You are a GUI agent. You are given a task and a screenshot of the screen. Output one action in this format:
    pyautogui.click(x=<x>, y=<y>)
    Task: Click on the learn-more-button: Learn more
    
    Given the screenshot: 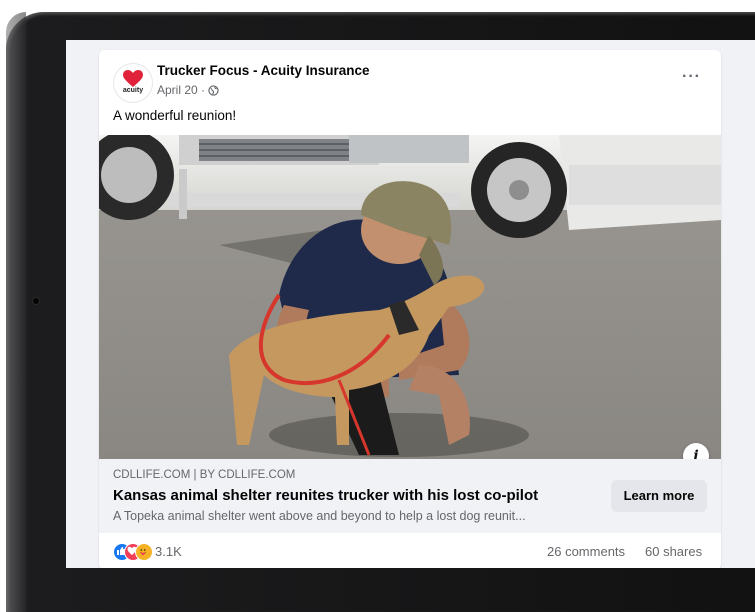 What is the action you would take?
    pyautogui.click(x=659, y=496)
    